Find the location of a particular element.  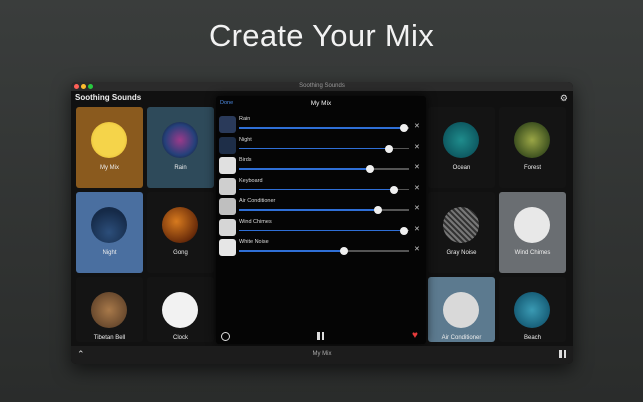

zoom-button is located at coordinates (90, 86).